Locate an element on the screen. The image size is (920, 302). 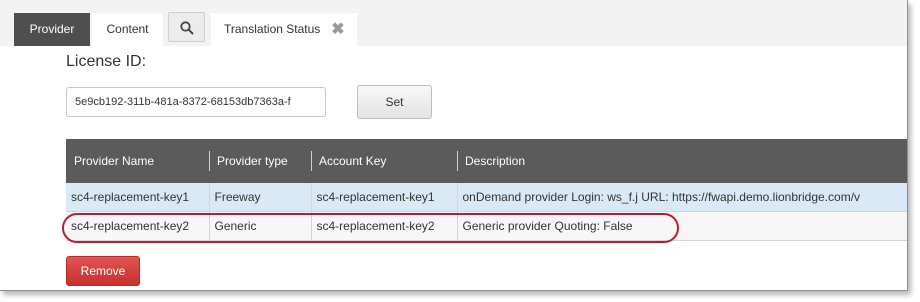
search-icon is located at coordinates (187, 28).